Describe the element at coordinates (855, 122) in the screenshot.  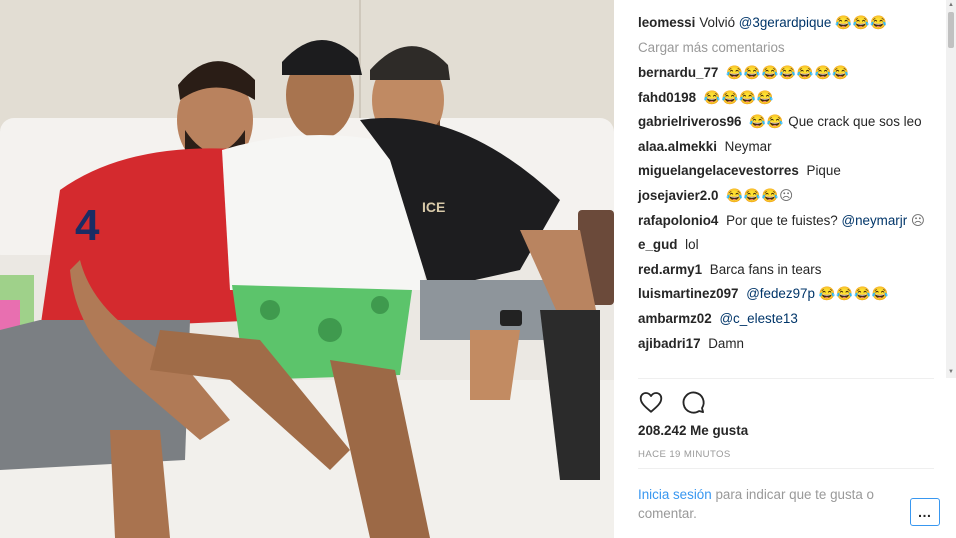
I see `comment-text: Que crack que sos leo` at that location.